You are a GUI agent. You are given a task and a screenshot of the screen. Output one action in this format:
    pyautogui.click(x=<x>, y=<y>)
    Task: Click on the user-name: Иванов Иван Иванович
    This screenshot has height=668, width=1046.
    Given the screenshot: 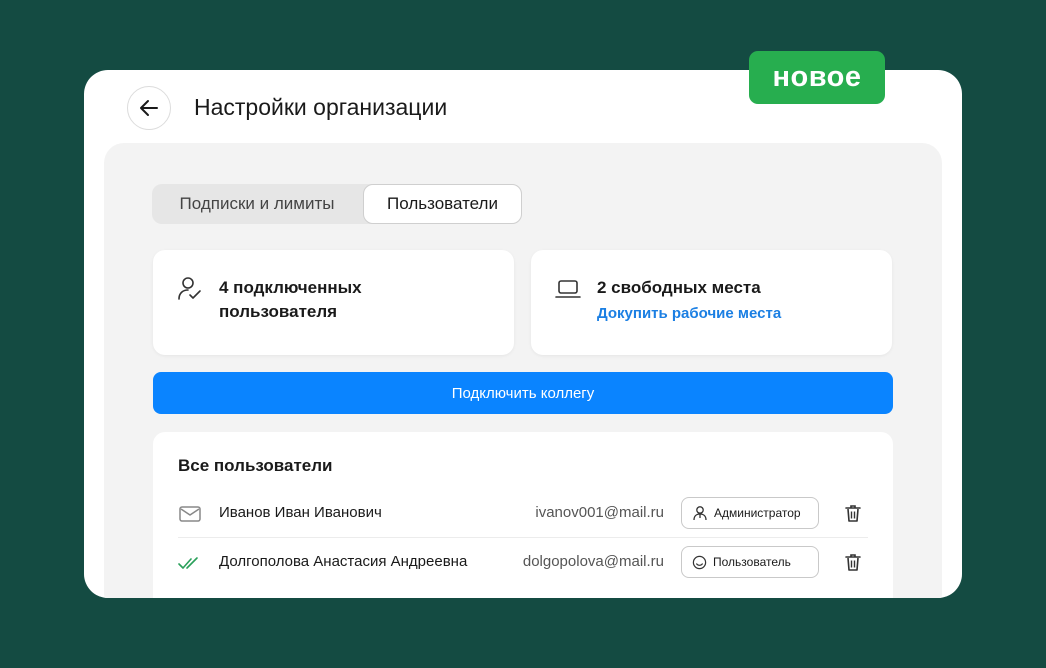 What is the action you would take?
    pyautogui.click(x=300, y=512)
    